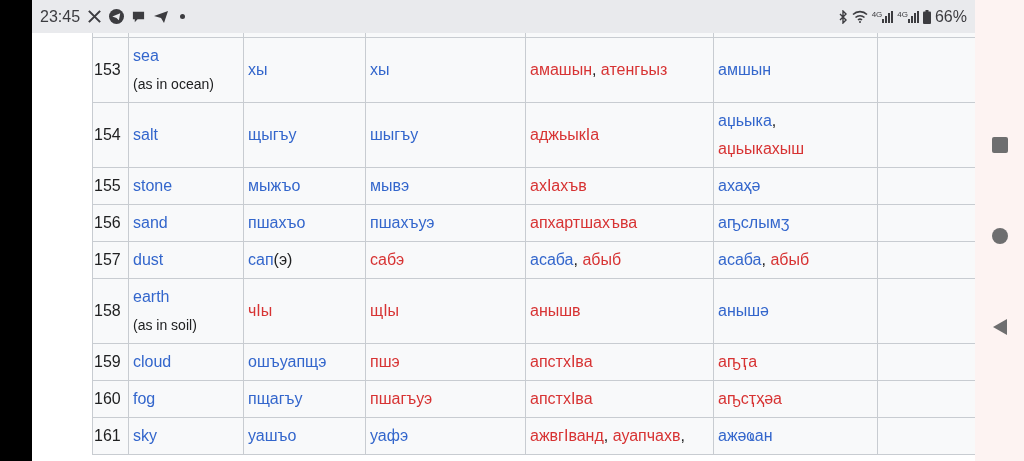  I want to click on word-link: мыжъо, so click(274, 185).